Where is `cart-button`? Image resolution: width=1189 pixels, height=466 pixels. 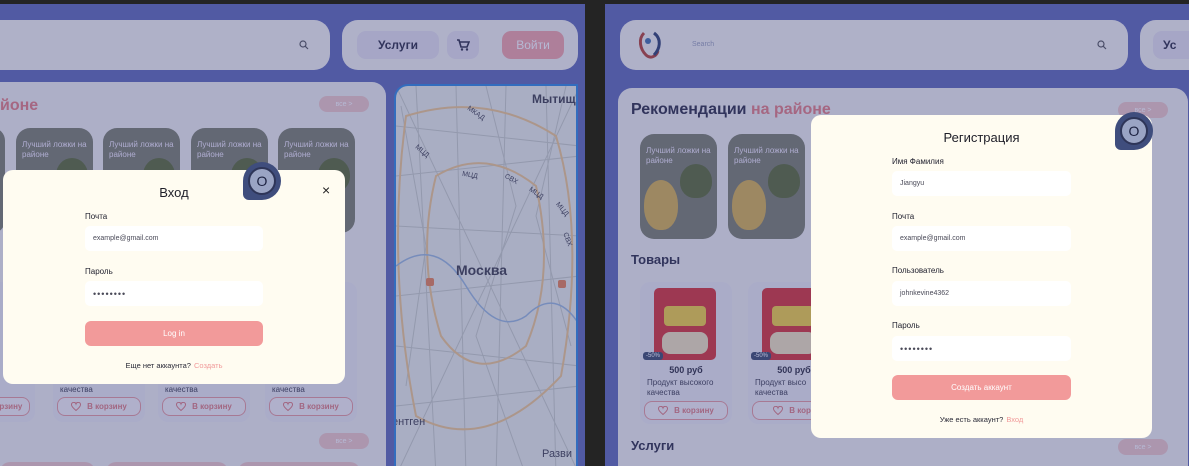 cart-button is located at coordinates (463, 45).